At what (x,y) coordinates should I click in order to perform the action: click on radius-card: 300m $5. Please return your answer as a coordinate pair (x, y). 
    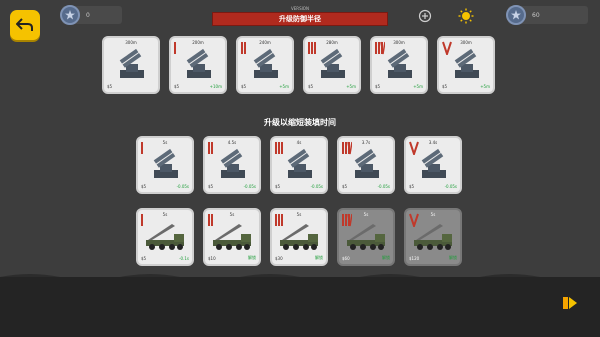
    Looking at the image, I should click on (131, 65).